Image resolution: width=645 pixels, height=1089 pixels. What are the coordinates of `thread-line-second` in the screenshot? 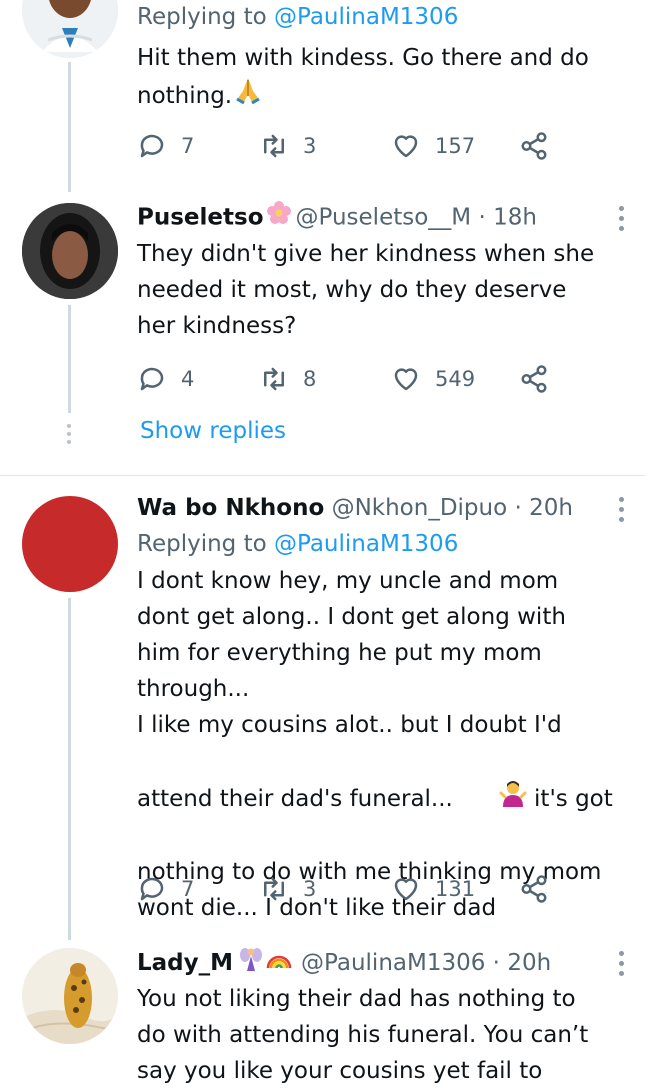 It's located at (69, 359).